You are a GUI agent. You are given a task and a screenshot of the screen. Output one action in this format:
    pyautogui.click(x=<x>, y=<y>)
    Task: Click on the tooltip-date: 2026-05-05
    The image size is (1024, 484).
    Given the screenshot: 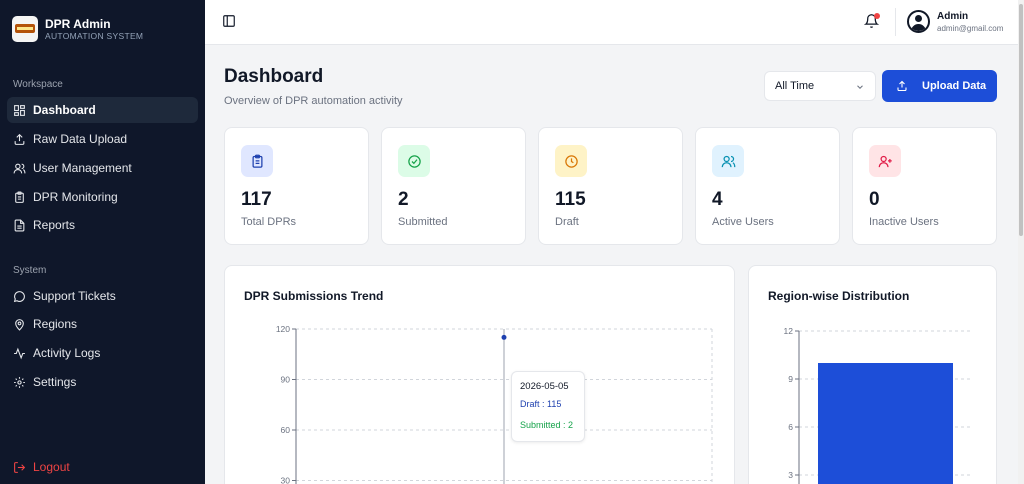 What is the action you would take?
    pyautogui.click(x=544, y=386)
    